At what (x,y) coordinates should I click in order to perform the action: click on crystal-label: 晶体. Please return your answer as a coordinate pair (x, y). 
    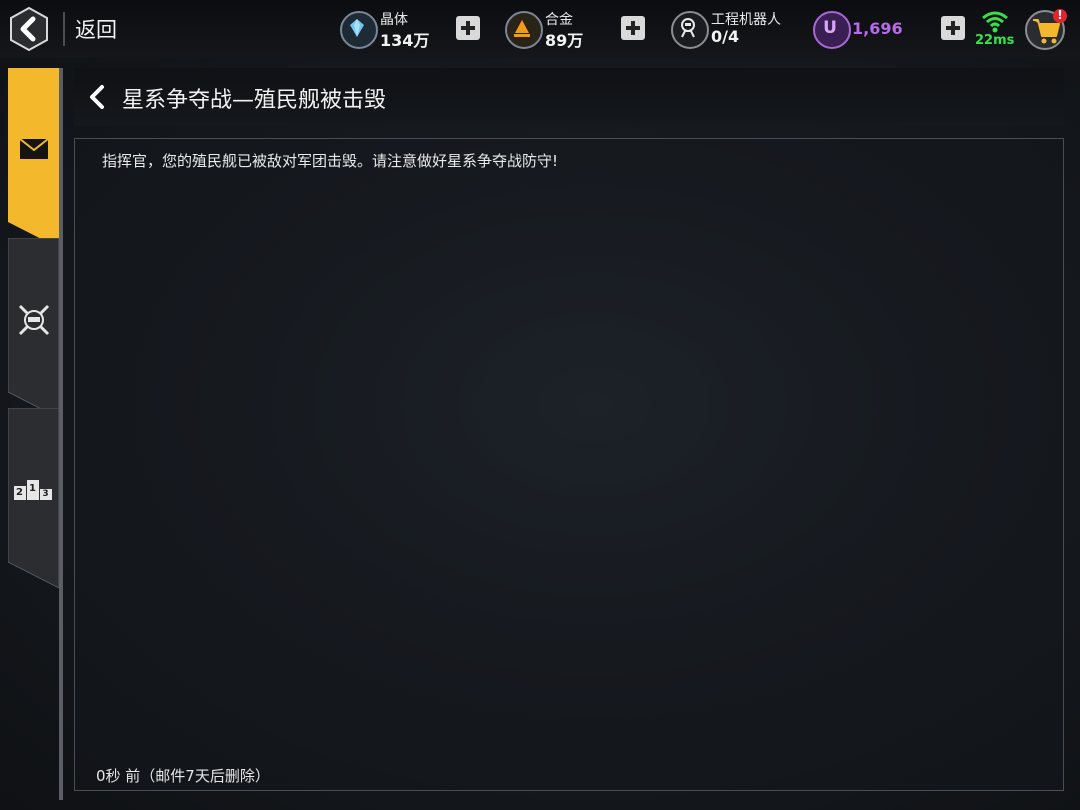
    Looking at the image, I should click on (394, 20).